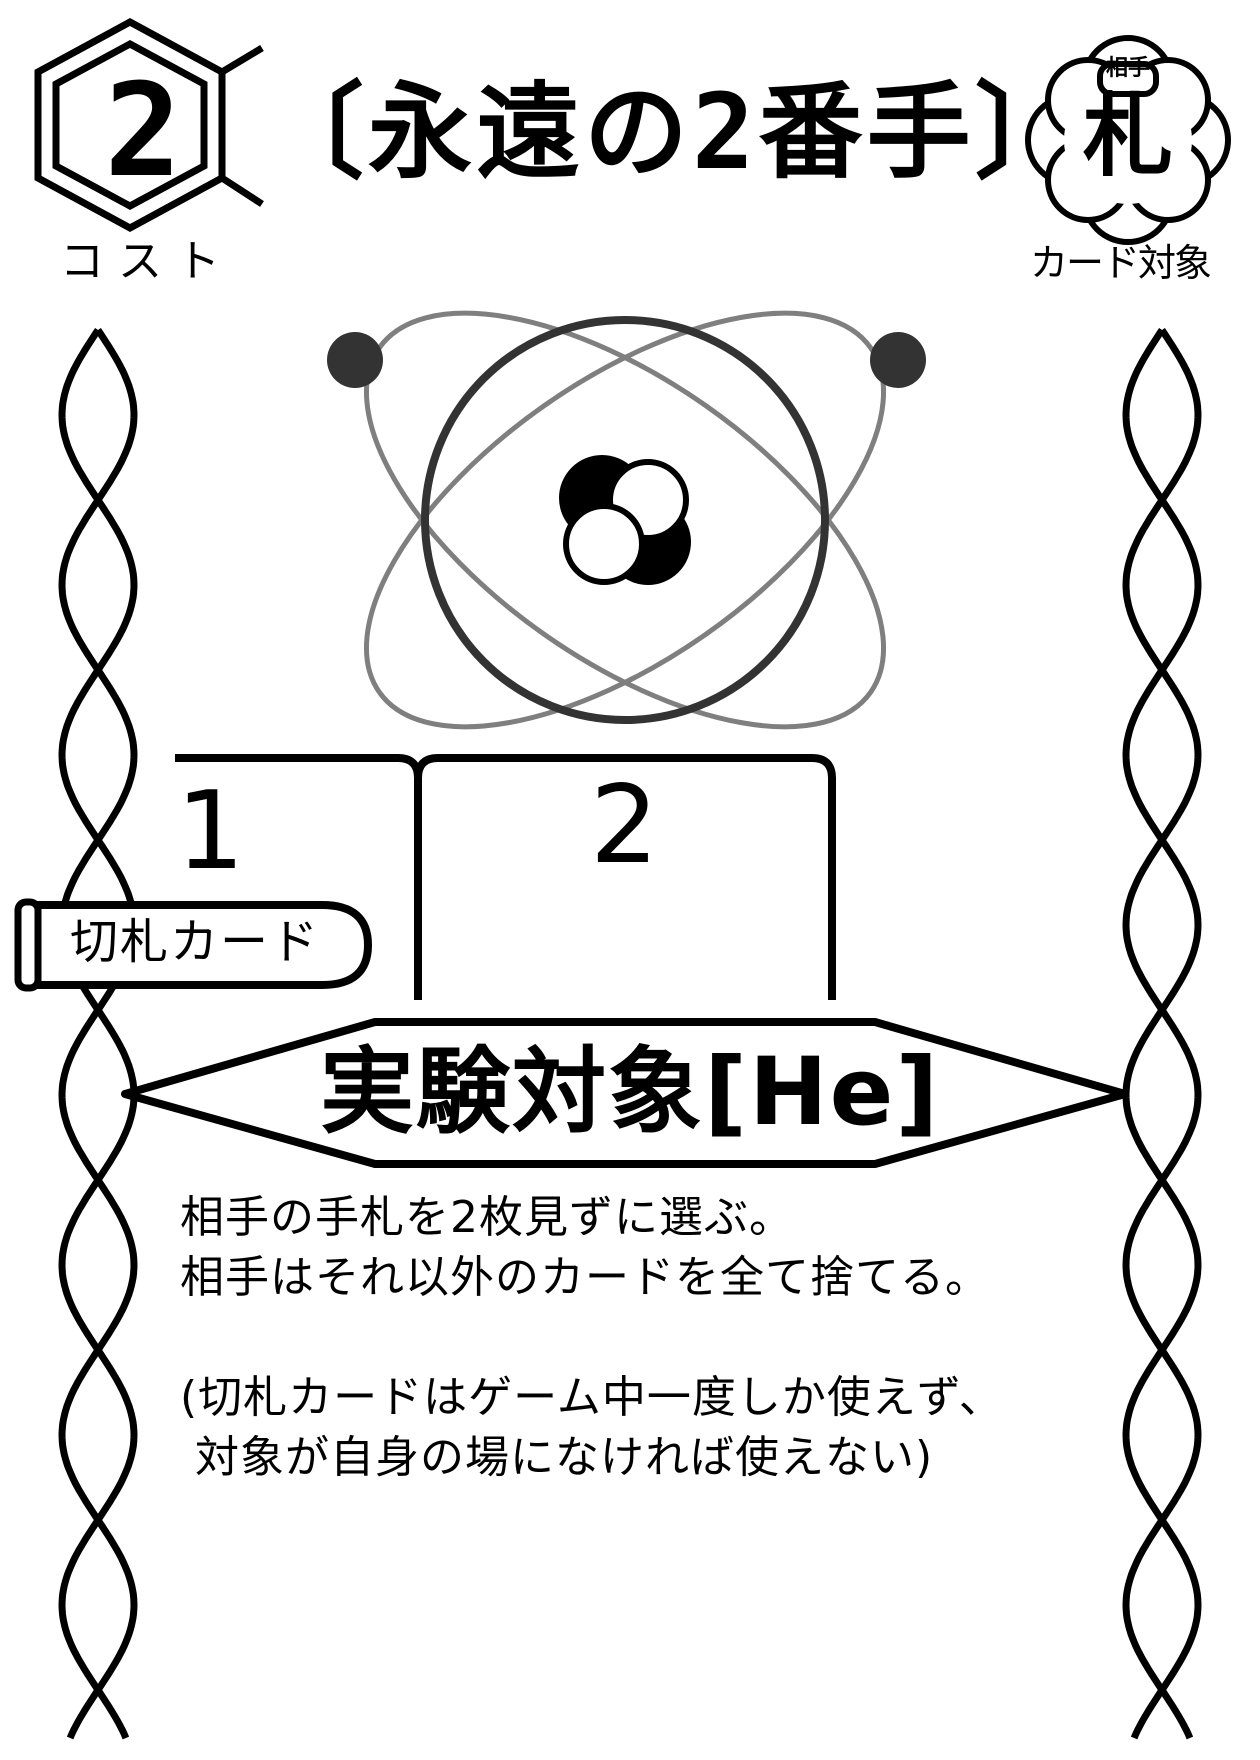  I want to click on effect-line-2: 相手はそれ以外のカードを全て捨てる。, so click(585, 1277).